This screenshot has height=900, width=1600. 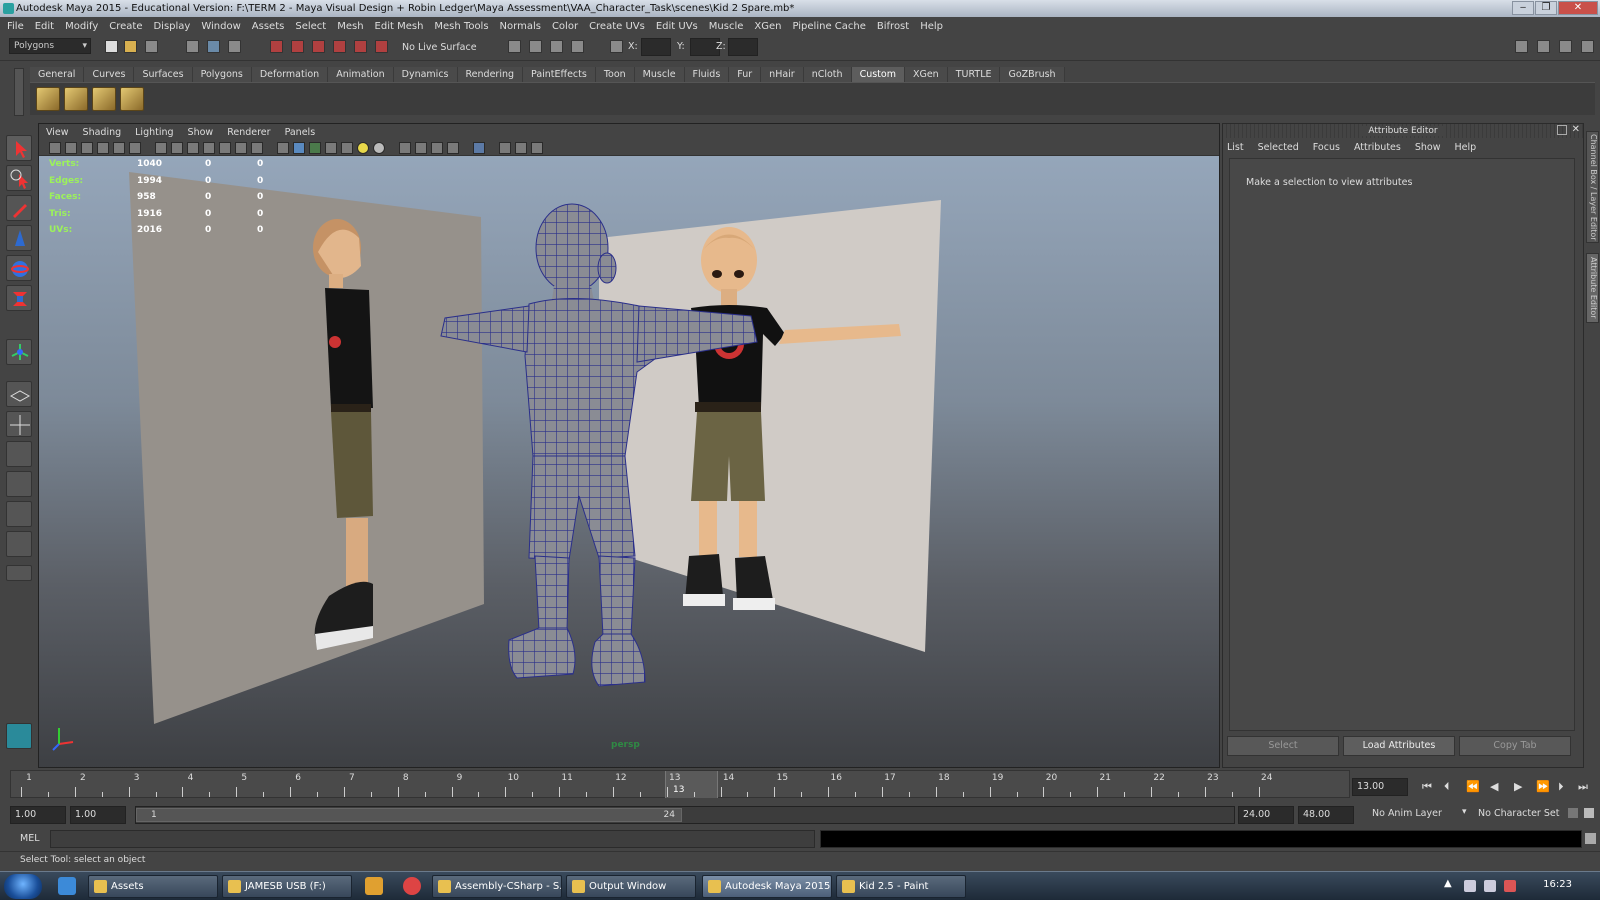 What do you see at coordinates (318, 46) in the screenshot?
I see `snap-point-icon` at bounding box center [318, 46].